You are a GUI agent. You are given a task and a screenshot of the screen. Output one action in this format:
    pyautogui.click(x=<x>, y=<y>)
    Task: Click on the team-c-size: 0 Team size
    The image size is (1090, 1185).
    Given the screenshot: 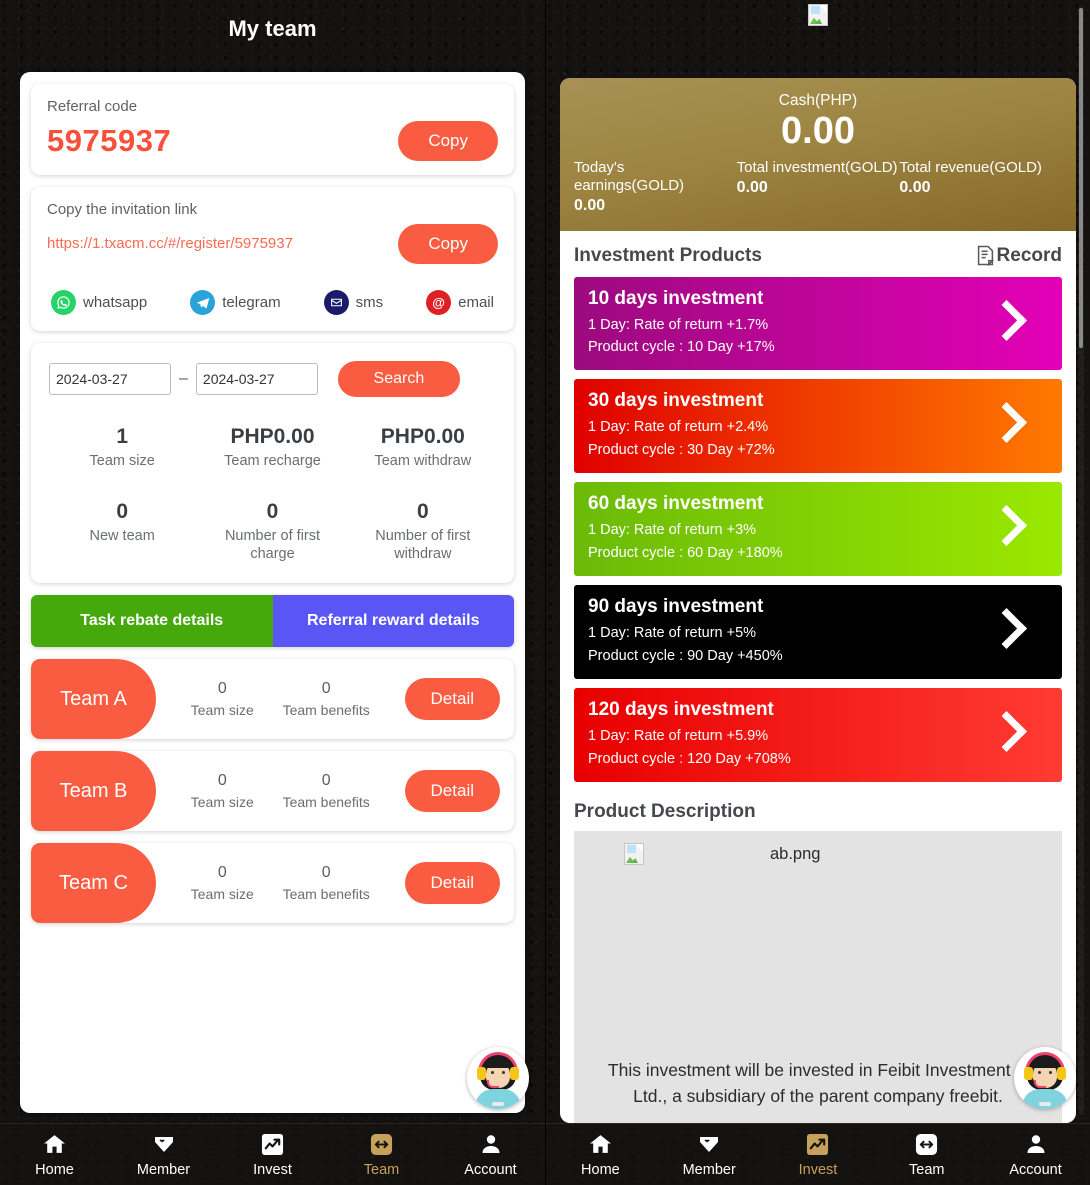 What is the action you would take?
    pyautogui.click(x=222, y=883)
    